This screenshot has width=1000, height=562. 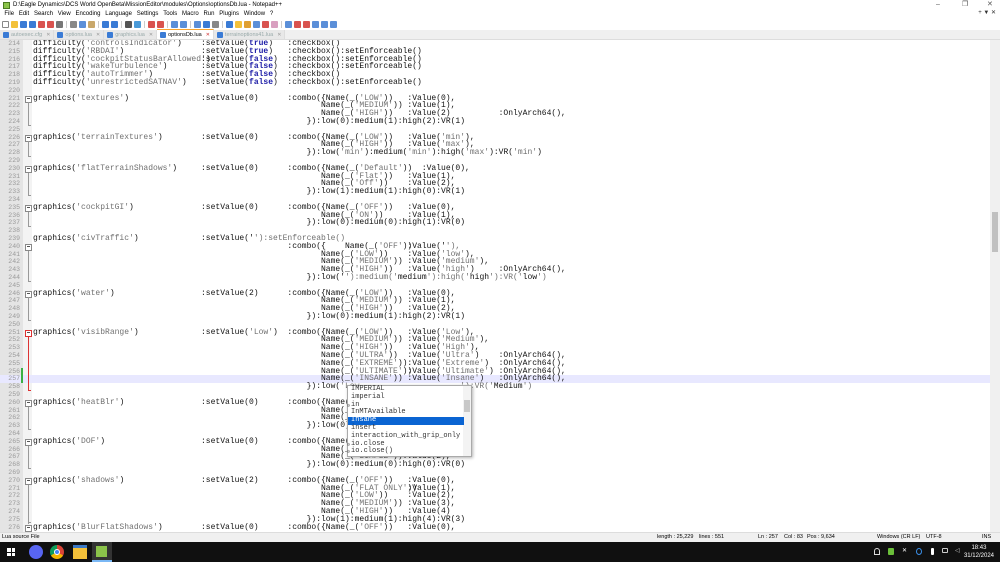 I want to click on autocomplete-scrollbar, so click(x=467, y=421).